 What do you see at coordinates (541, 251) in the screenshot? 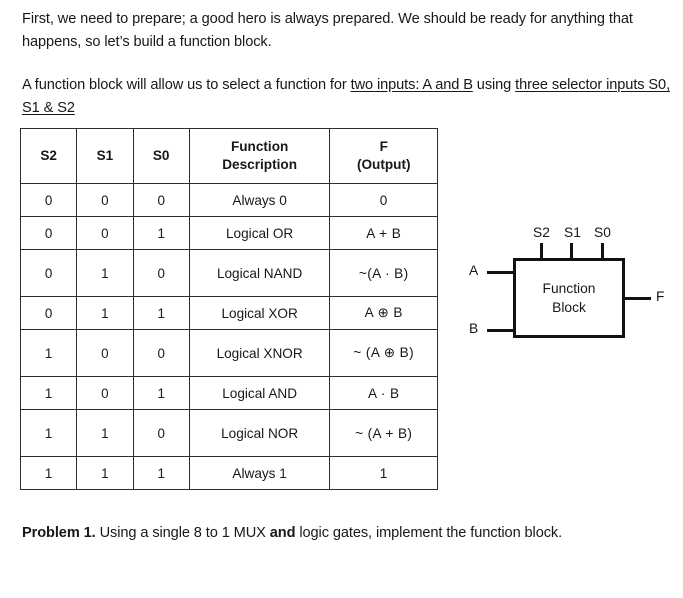
I see `selector-wire-s2` at bounding box center [541, 251].